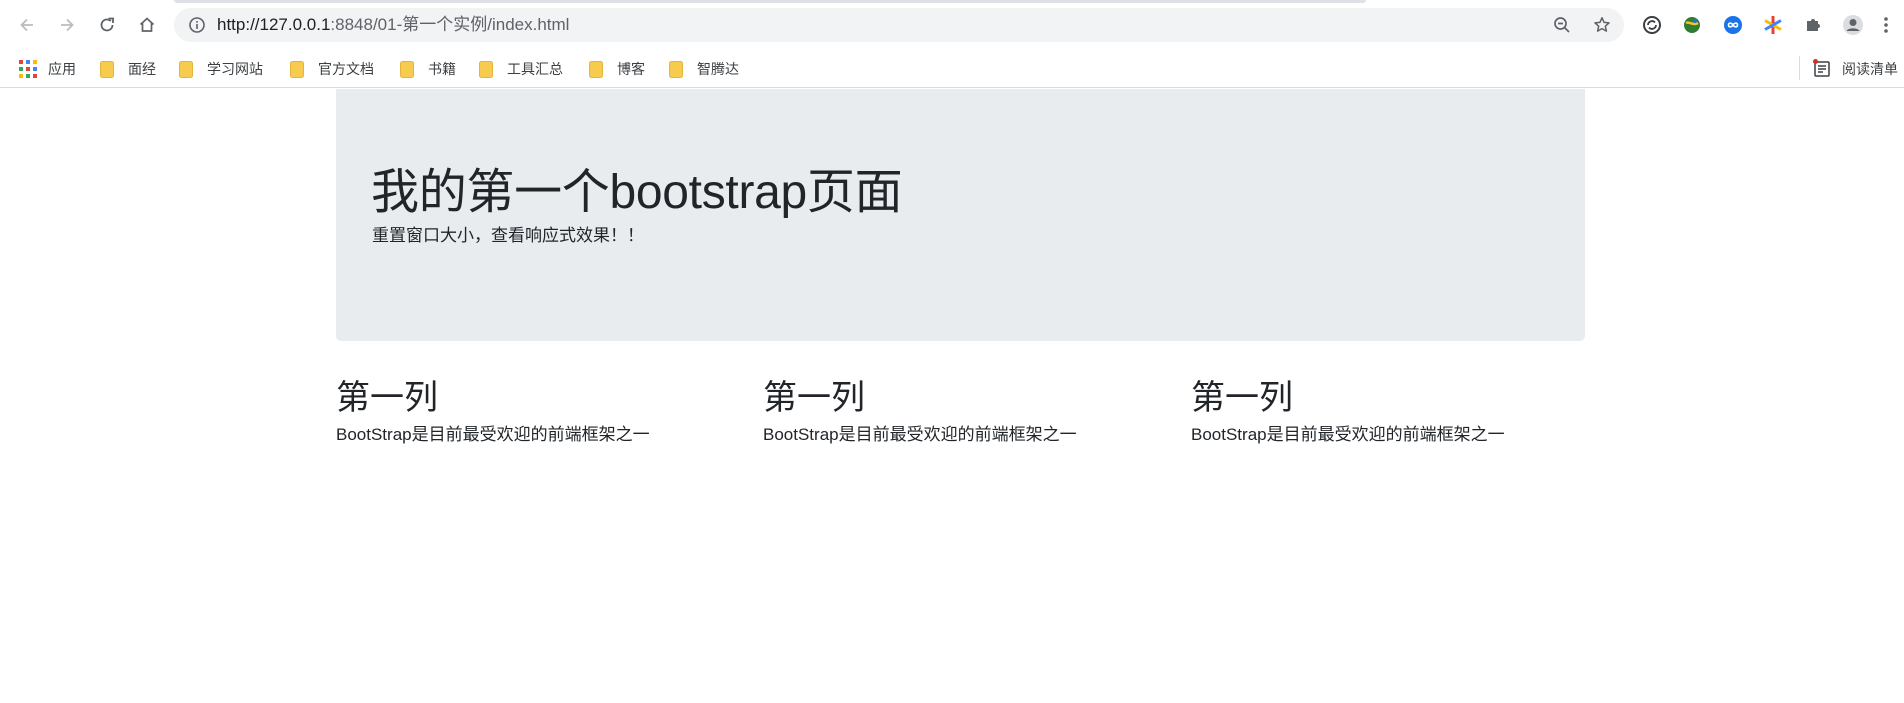  What do you see at coordinates (450, 24) in the screenshot?
I see `url-path: :8848/01-第一个实例/index.html` at bounding box center [450, 24].